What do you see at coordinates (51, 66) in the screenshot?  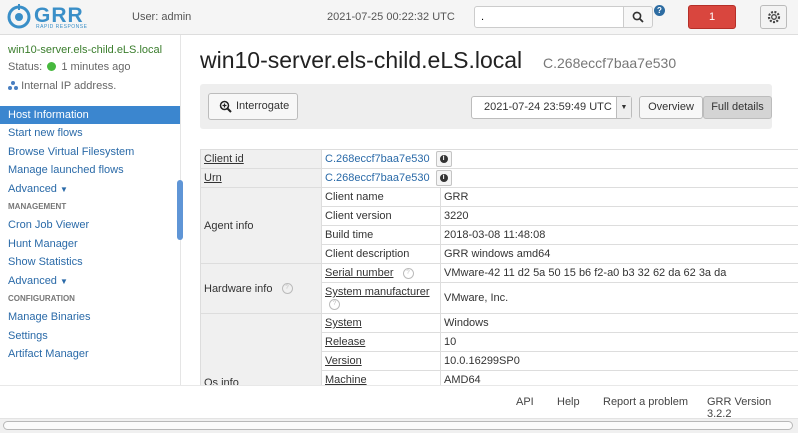 I see `status-online-icon` at bounding box center [51, 66].